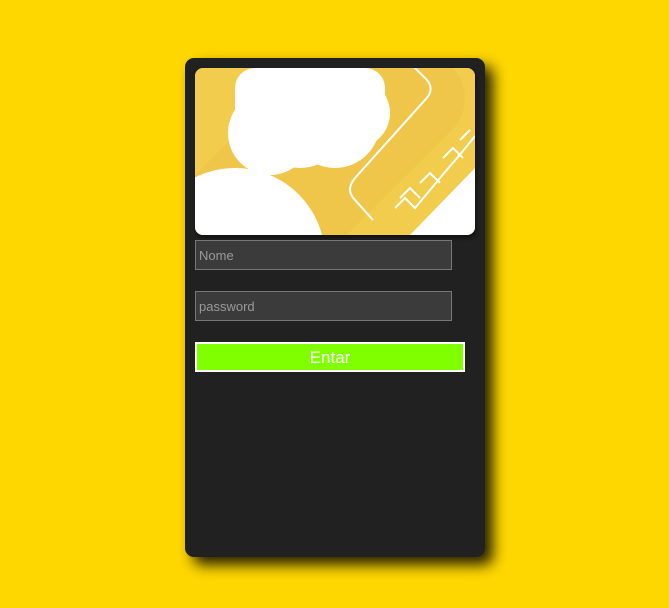 This screenshot has height=608, width=669. I want to click on header-illustration-graphic, so click(335, 151).